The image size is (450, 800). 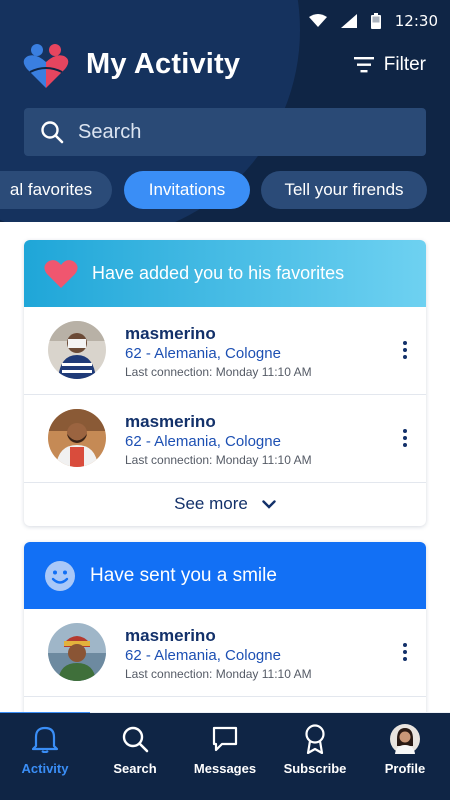 I want to click on section-header: Have sent you a smile, so click(x=225, y=575).